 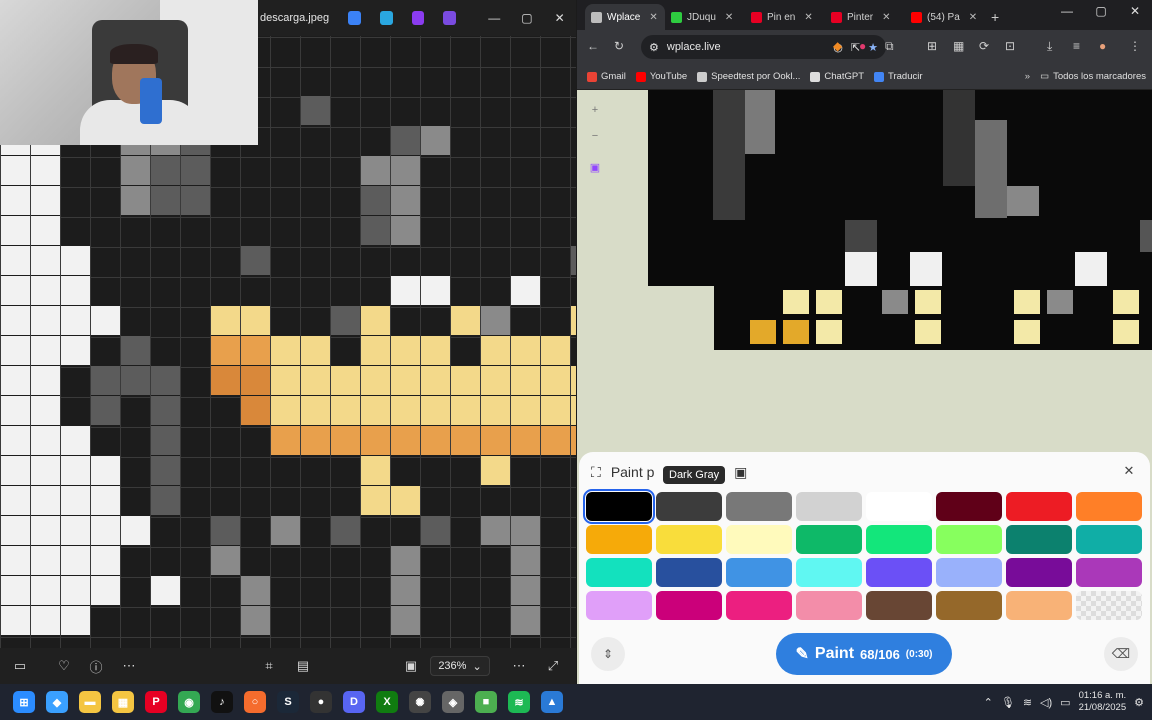 I want to click on origin-icon: ○, so click(x=255, y=702).